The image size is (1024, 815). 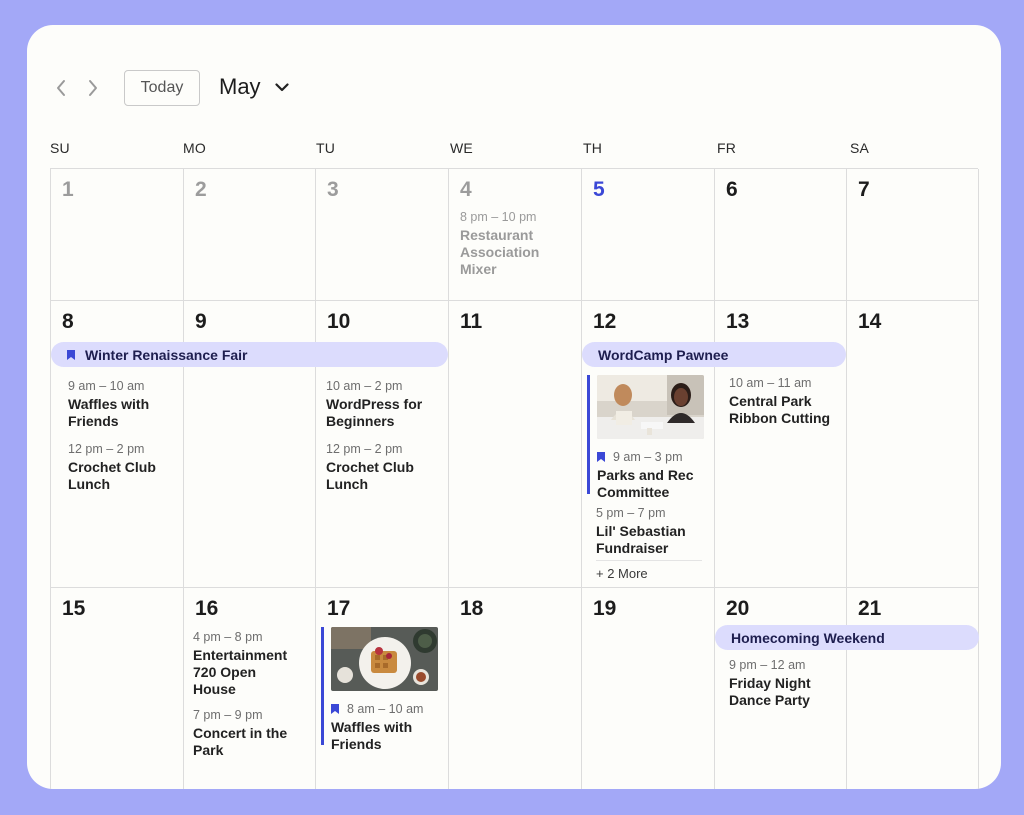 I want to click on today-button: Today, so click(x=162, y=88).